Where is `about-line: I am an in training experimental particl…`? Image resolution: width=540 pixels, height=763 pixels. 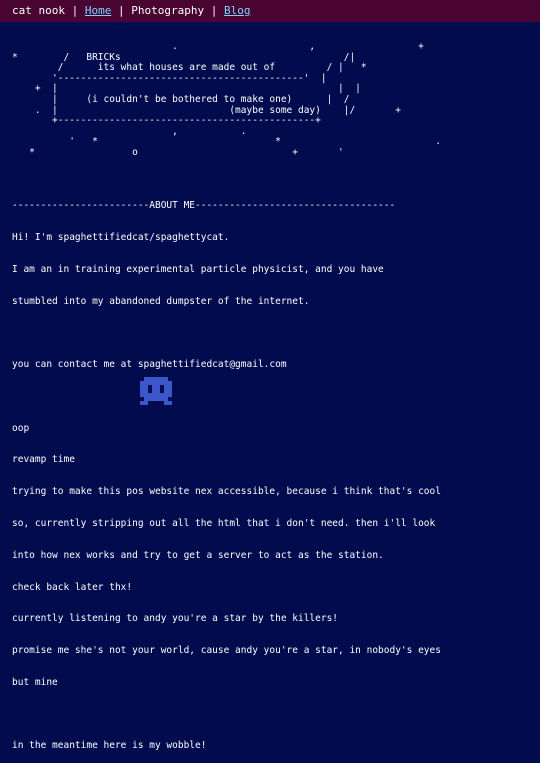 about-line: I am an in training experimental particl… is located at coordinates (198, 269).